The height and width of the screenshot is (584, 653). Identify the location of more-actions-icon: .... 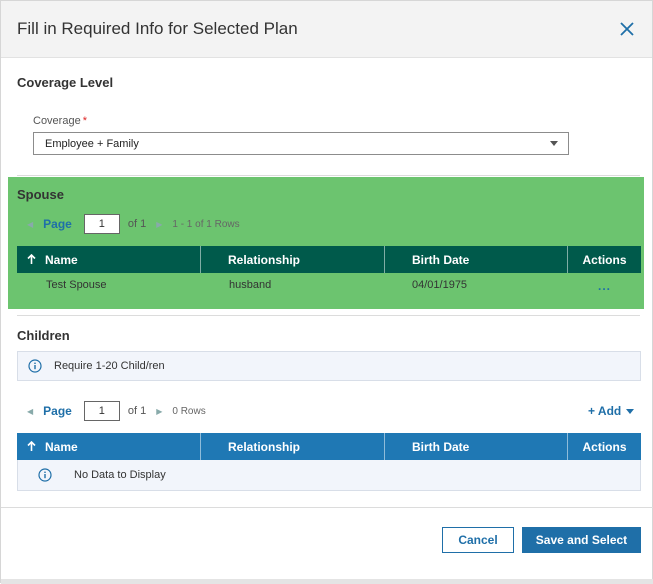
(604, 286).